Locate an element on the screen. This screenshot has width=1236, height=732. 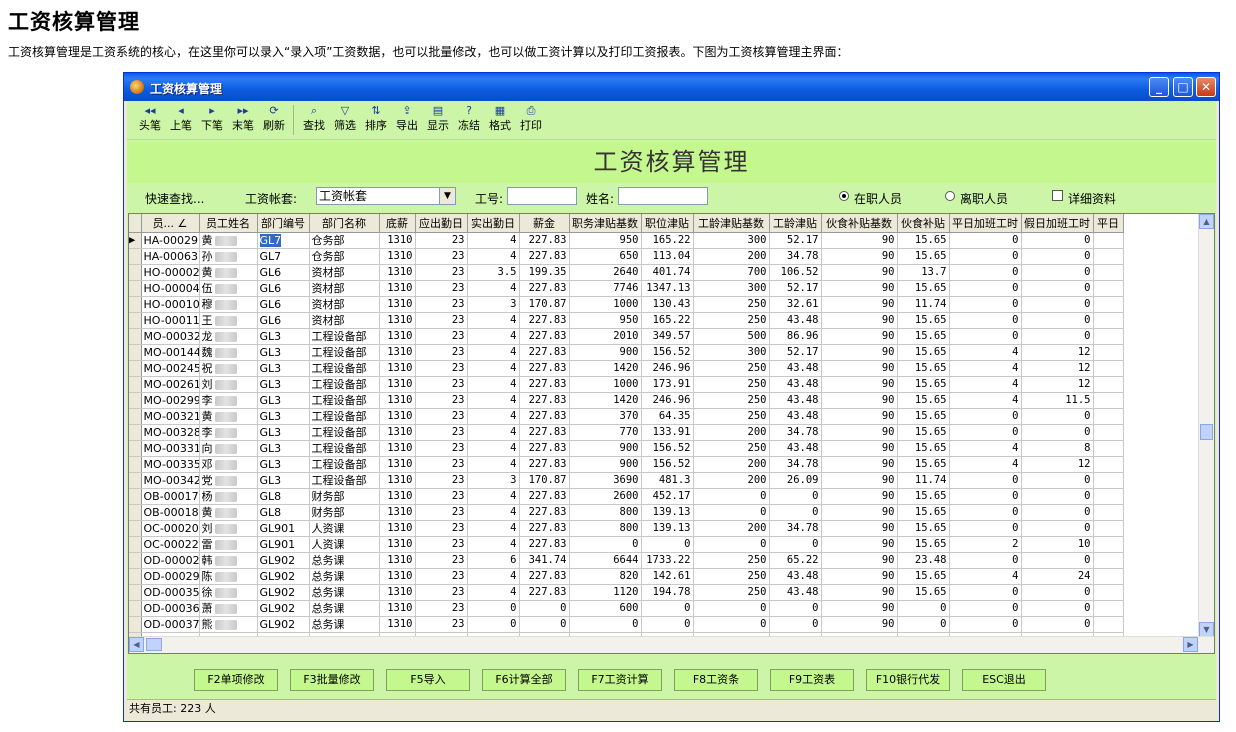
f7-calc-button: F7工资计算 is located at coordinates (620, 680).